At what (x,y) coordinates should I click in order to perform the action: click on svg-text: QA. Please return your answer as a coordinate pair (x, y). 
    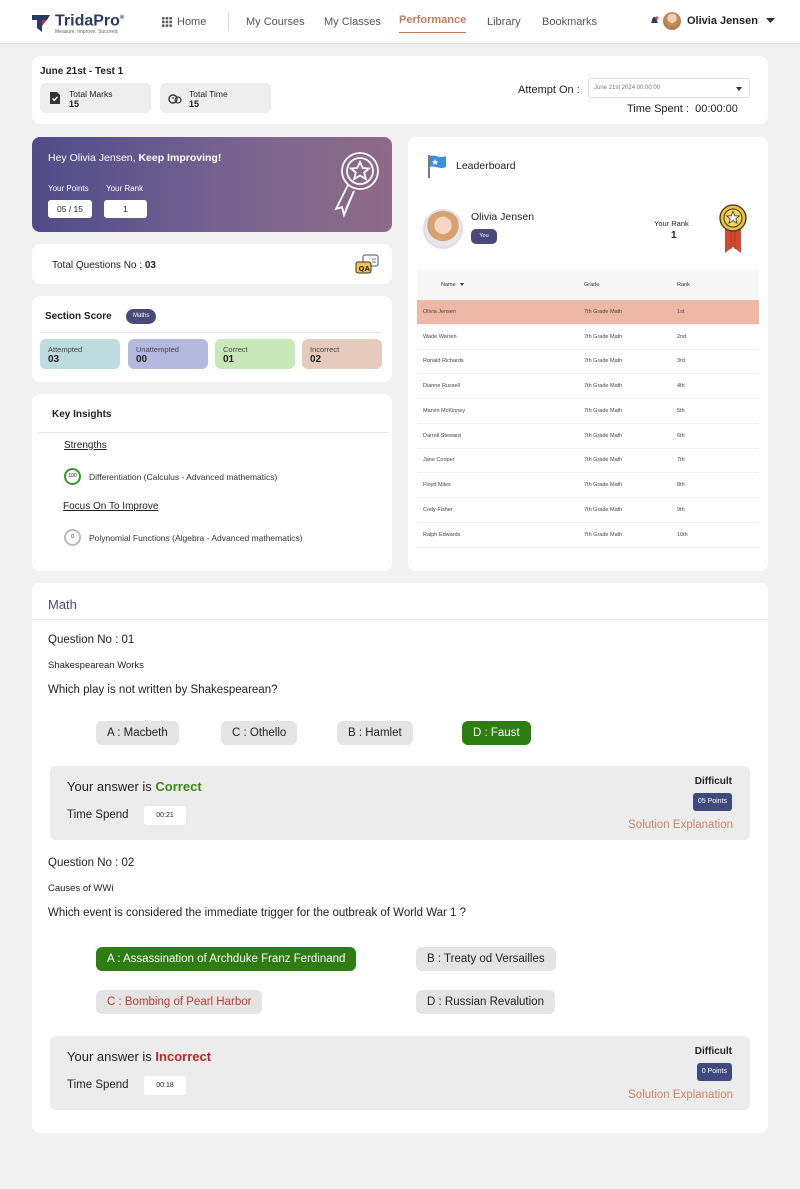
    Looking at the image, I should click on (365, 269).